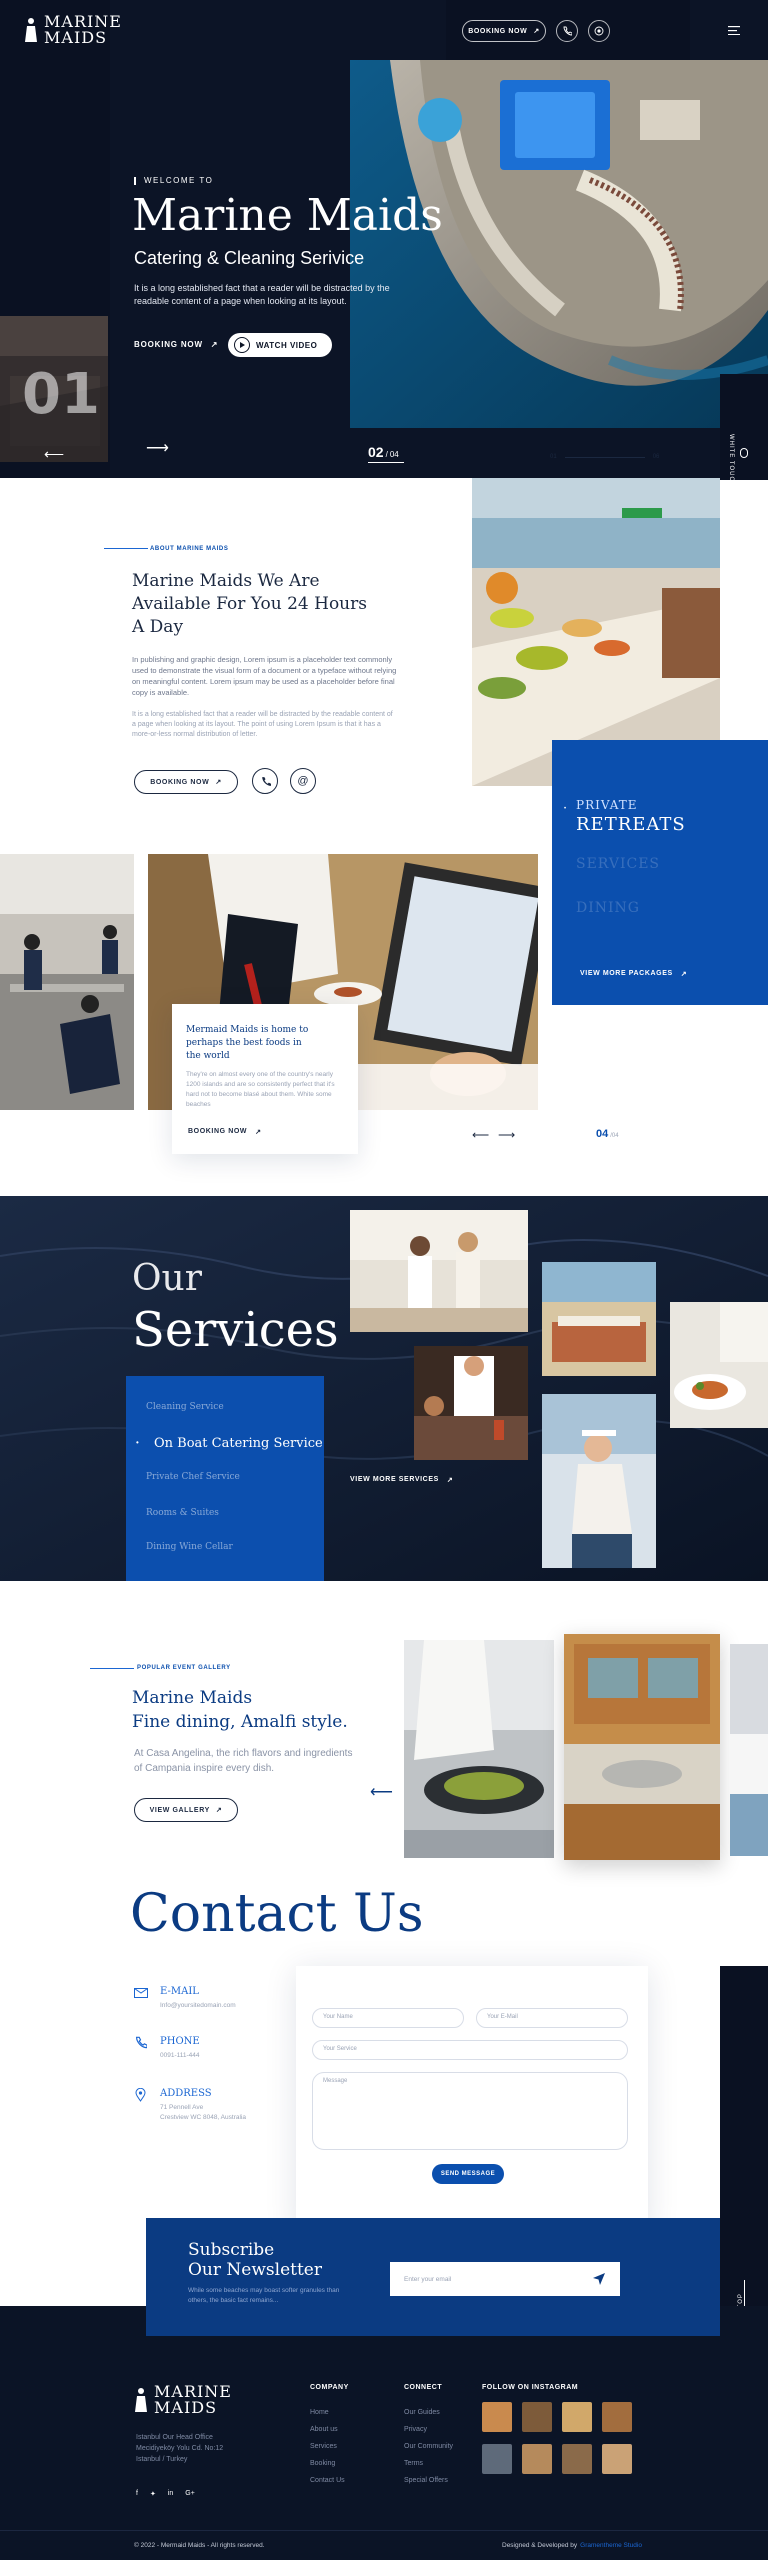  I want to click on footer-logo-line2: MAIDS, so click(186, 2407).